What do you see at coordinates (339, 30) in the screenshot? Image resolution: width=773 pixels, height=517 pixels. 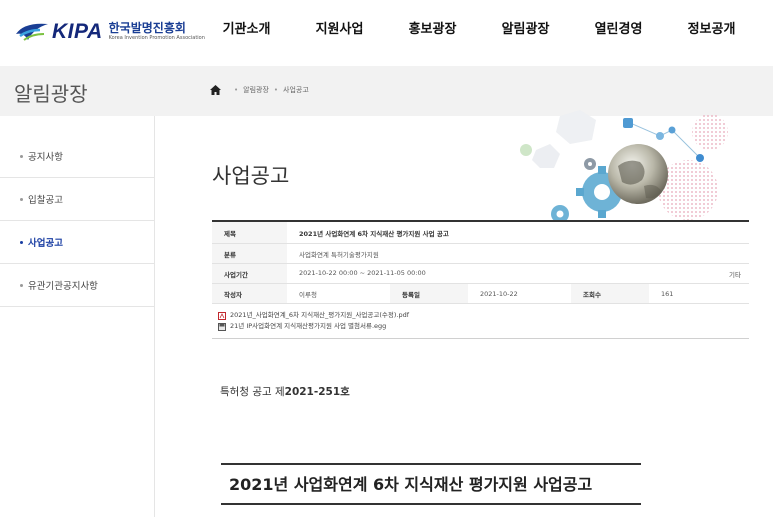 I see `nav-item-support: 지원사업` at bounding box center [339, 30].